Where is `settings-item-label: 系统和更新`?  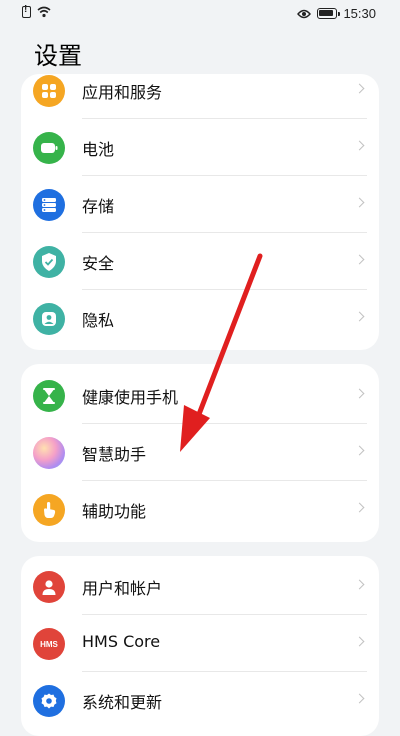
settings-item-label: 系统和更新 is located at coordinates (122, 702).